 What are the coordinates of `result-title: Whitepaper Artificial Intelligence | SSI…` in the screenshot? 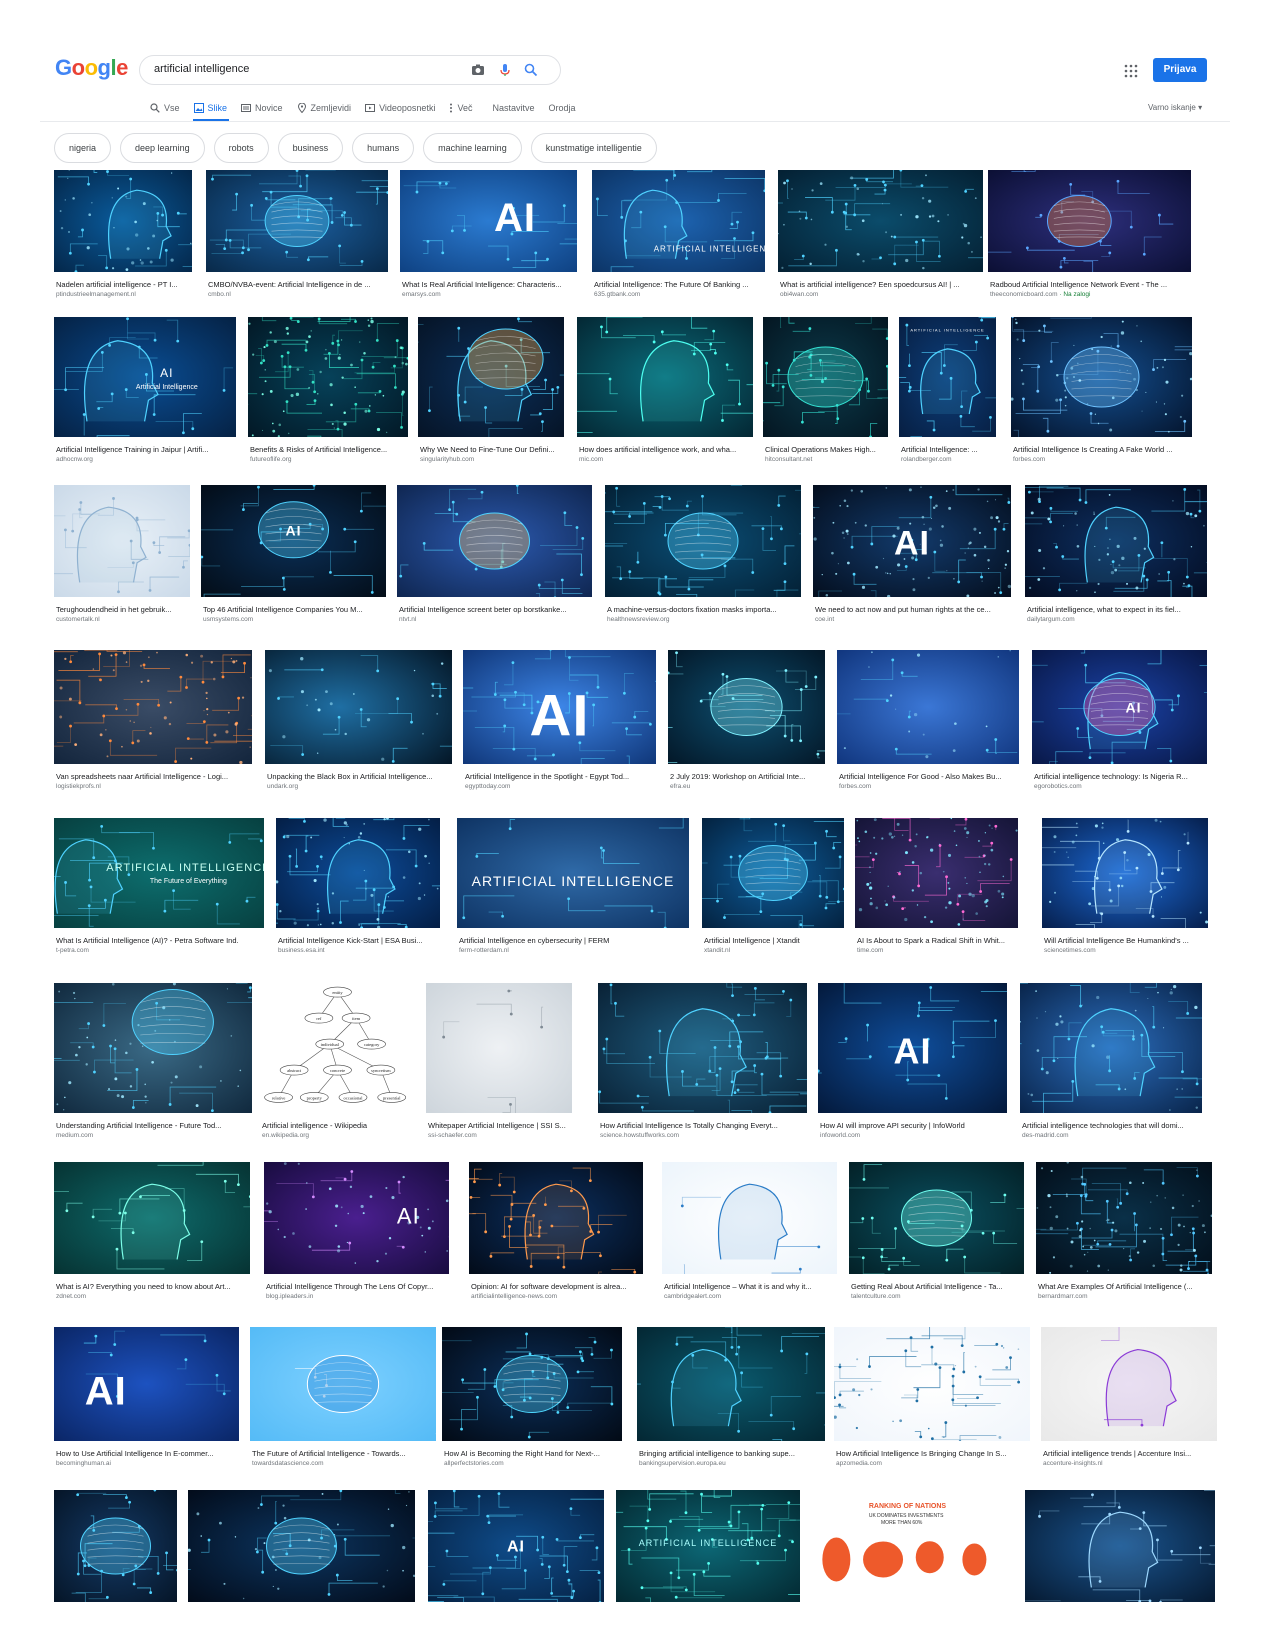 It's located at (500, 1125).